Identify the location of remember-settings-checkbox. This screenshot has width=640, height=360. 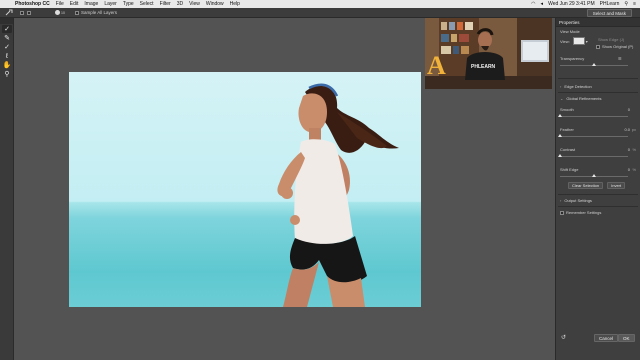
(562, 212).